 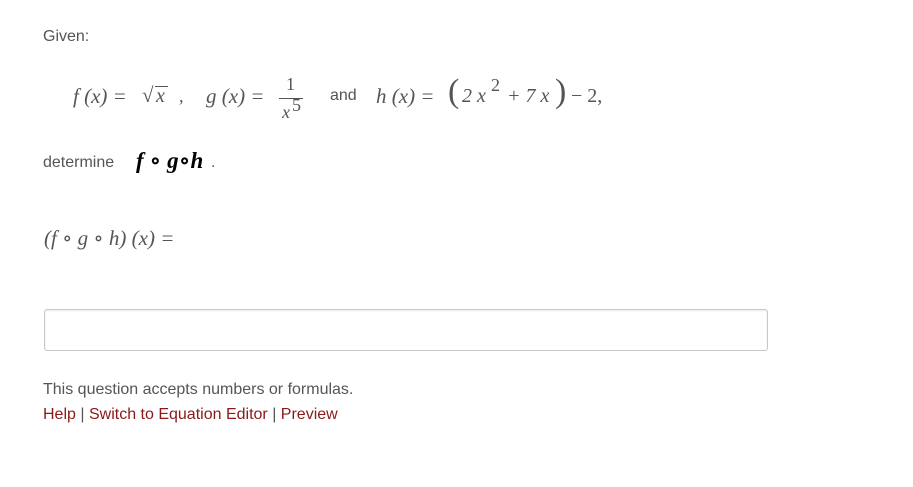 I want to click on h-close-paren: ), so click(x=561, y=91).